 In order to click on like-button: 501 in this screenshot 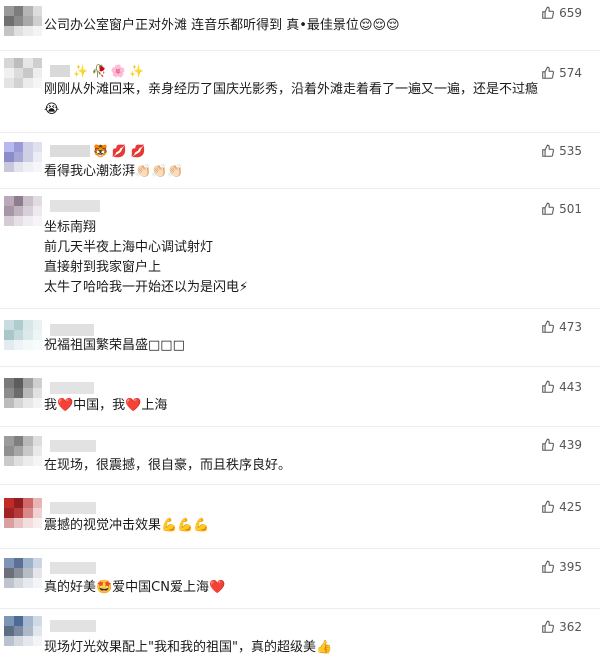, I will do `click(561, 209)`.